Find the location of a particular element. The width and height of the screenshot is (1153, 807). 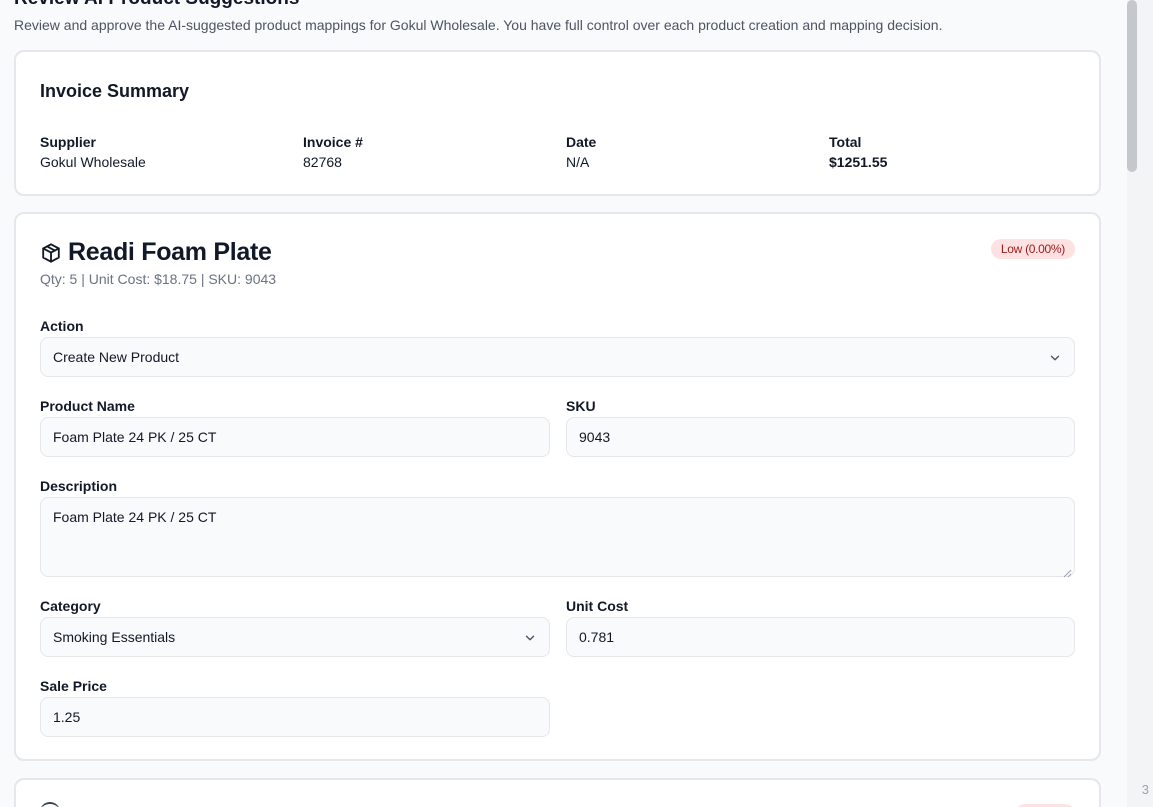

action-label: Action is located at coordinates (62, 326).